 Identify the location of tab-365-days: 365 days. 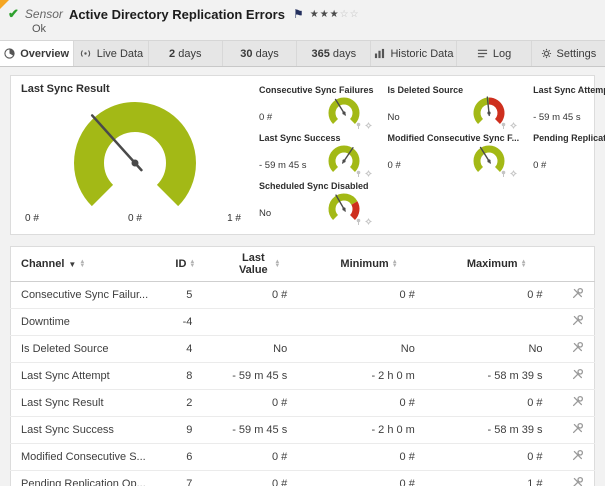
(334, 53).